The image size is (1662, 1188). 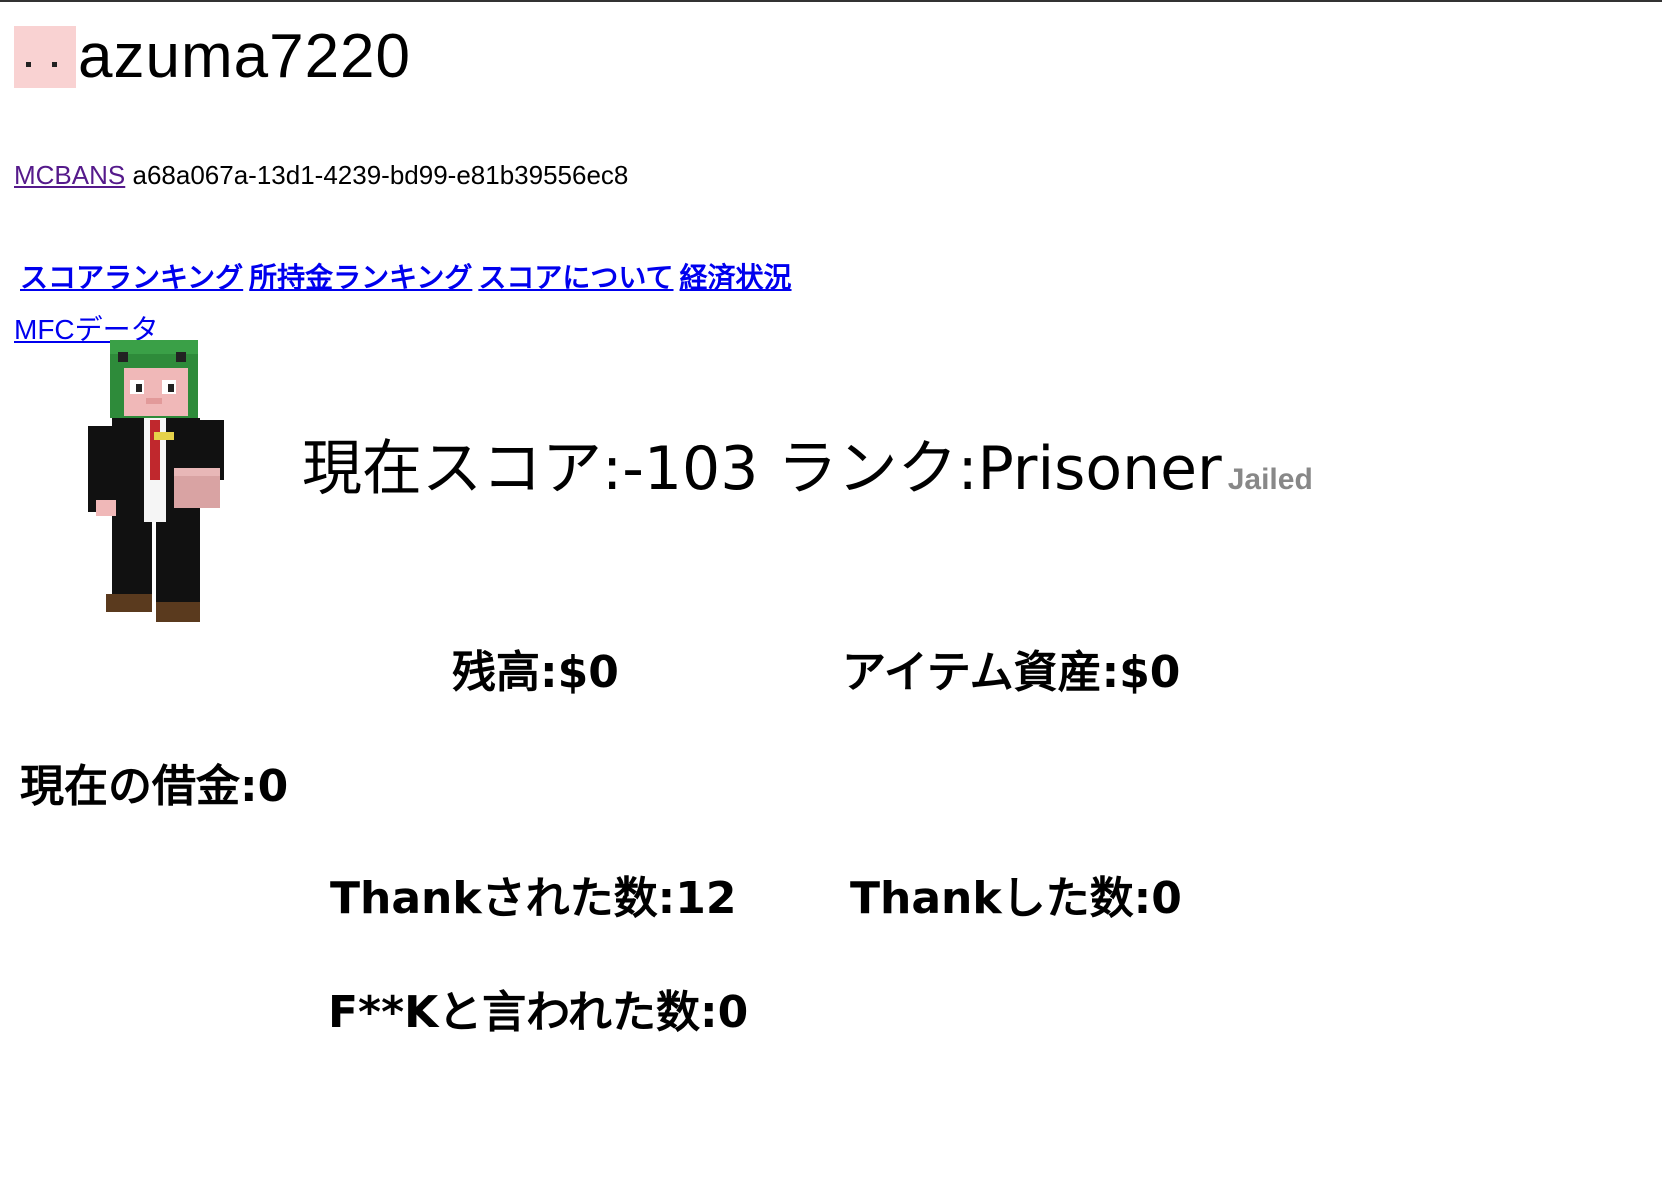 I want to click on player-skin-image, so click(x=156, y=481).